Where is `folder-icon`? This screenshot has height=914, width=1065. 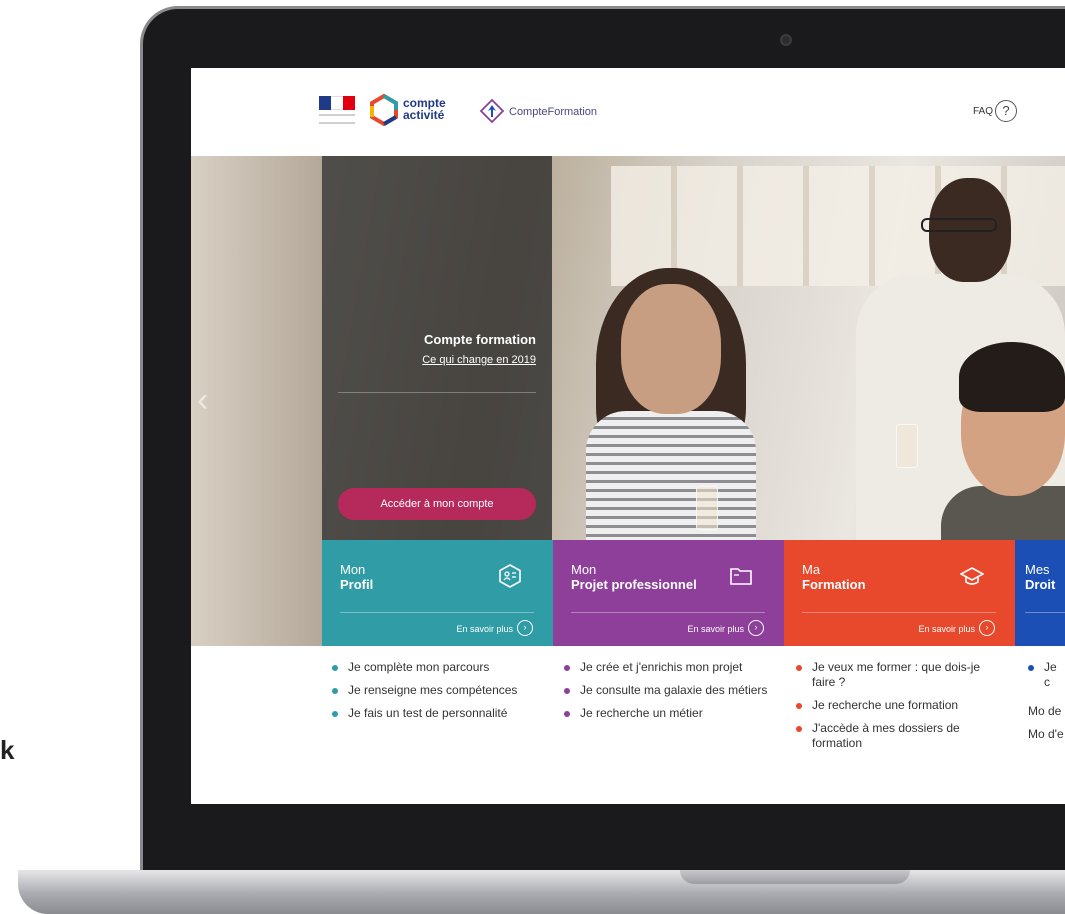
folder-icon is located at coordinates (741, 576).